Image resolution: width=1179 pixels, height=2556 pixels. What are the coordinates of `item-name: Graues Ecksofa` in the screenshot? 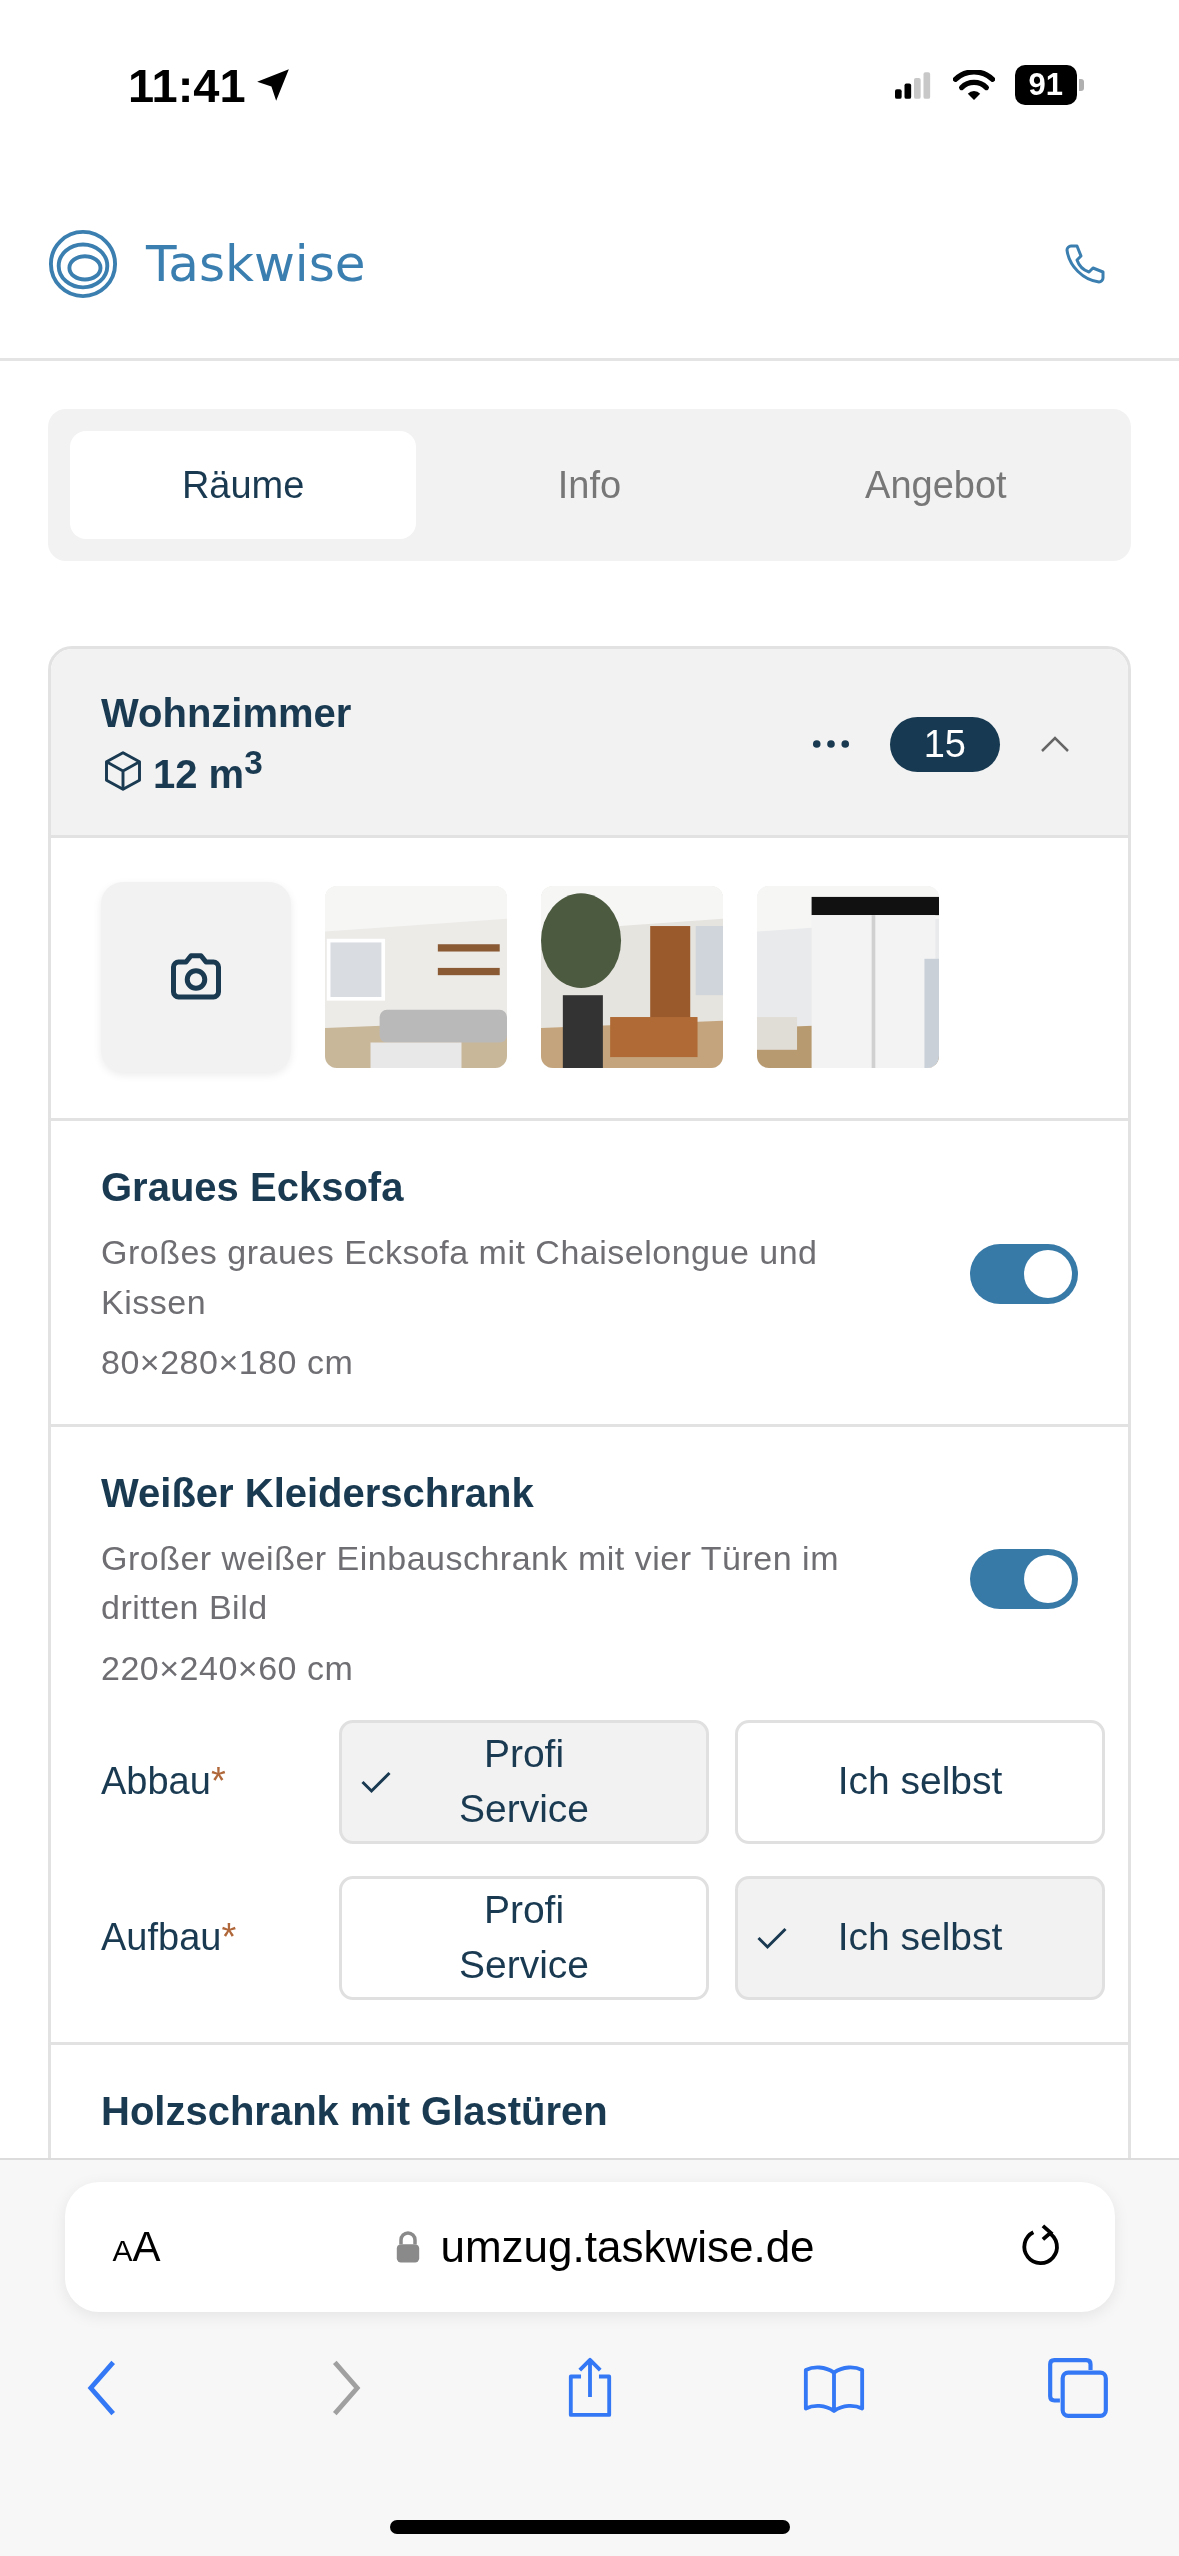 It's located at (253, 1188).